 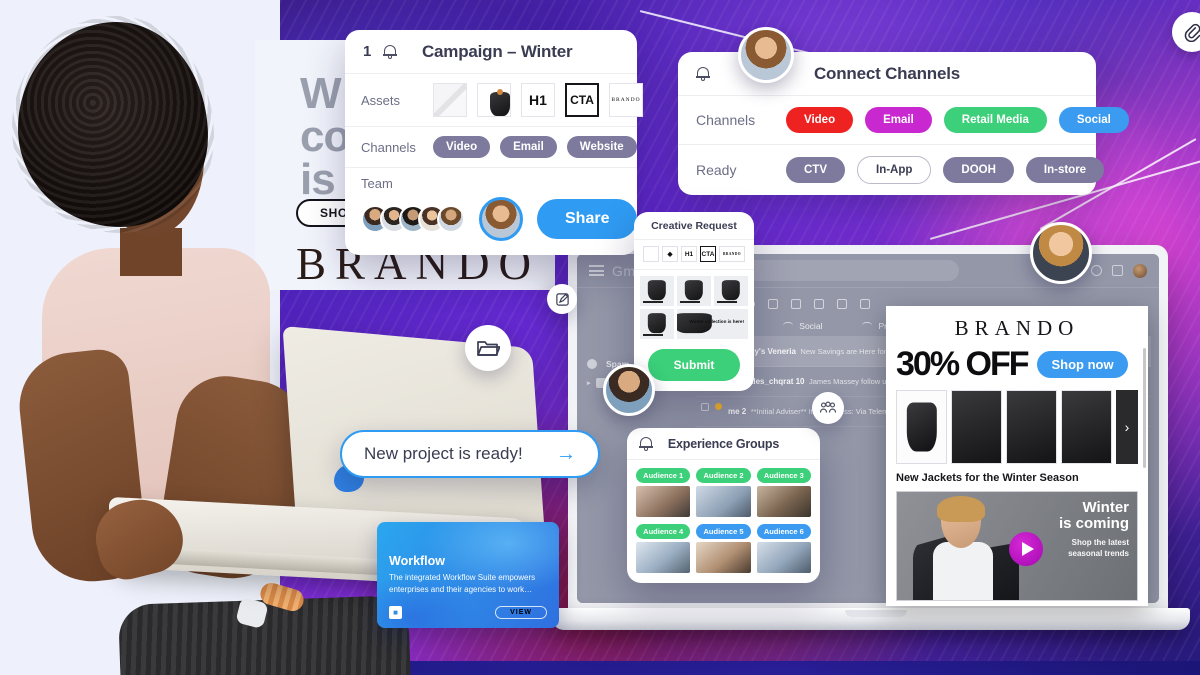 What do you see at coordinates (596, 270) in the screenshot?
I see `hamburger-menu-icon` at bounding box center [596, 270].